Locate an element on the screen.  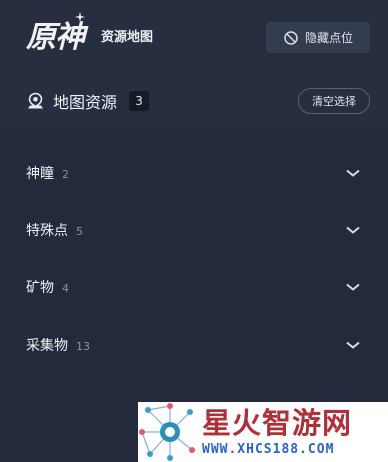
logo-star-icon is located at coordinates (80, 17).